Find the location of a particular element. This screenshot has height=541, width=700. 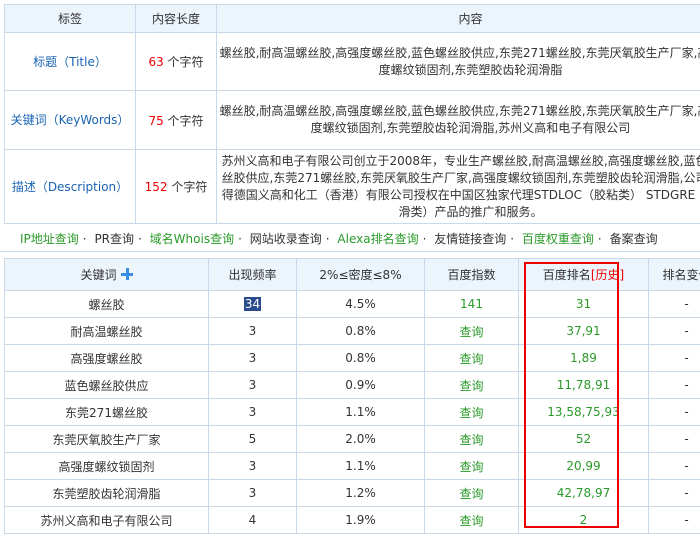

description-label: 描述（Description） is located at coordinates (70, 186).